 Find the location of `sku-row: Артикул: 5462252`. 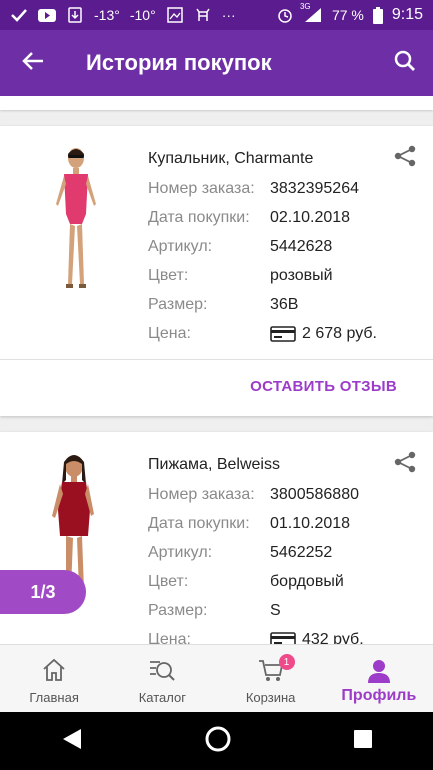

sku-row: Артикул: 5462252 is located at coordinates (240, 553).